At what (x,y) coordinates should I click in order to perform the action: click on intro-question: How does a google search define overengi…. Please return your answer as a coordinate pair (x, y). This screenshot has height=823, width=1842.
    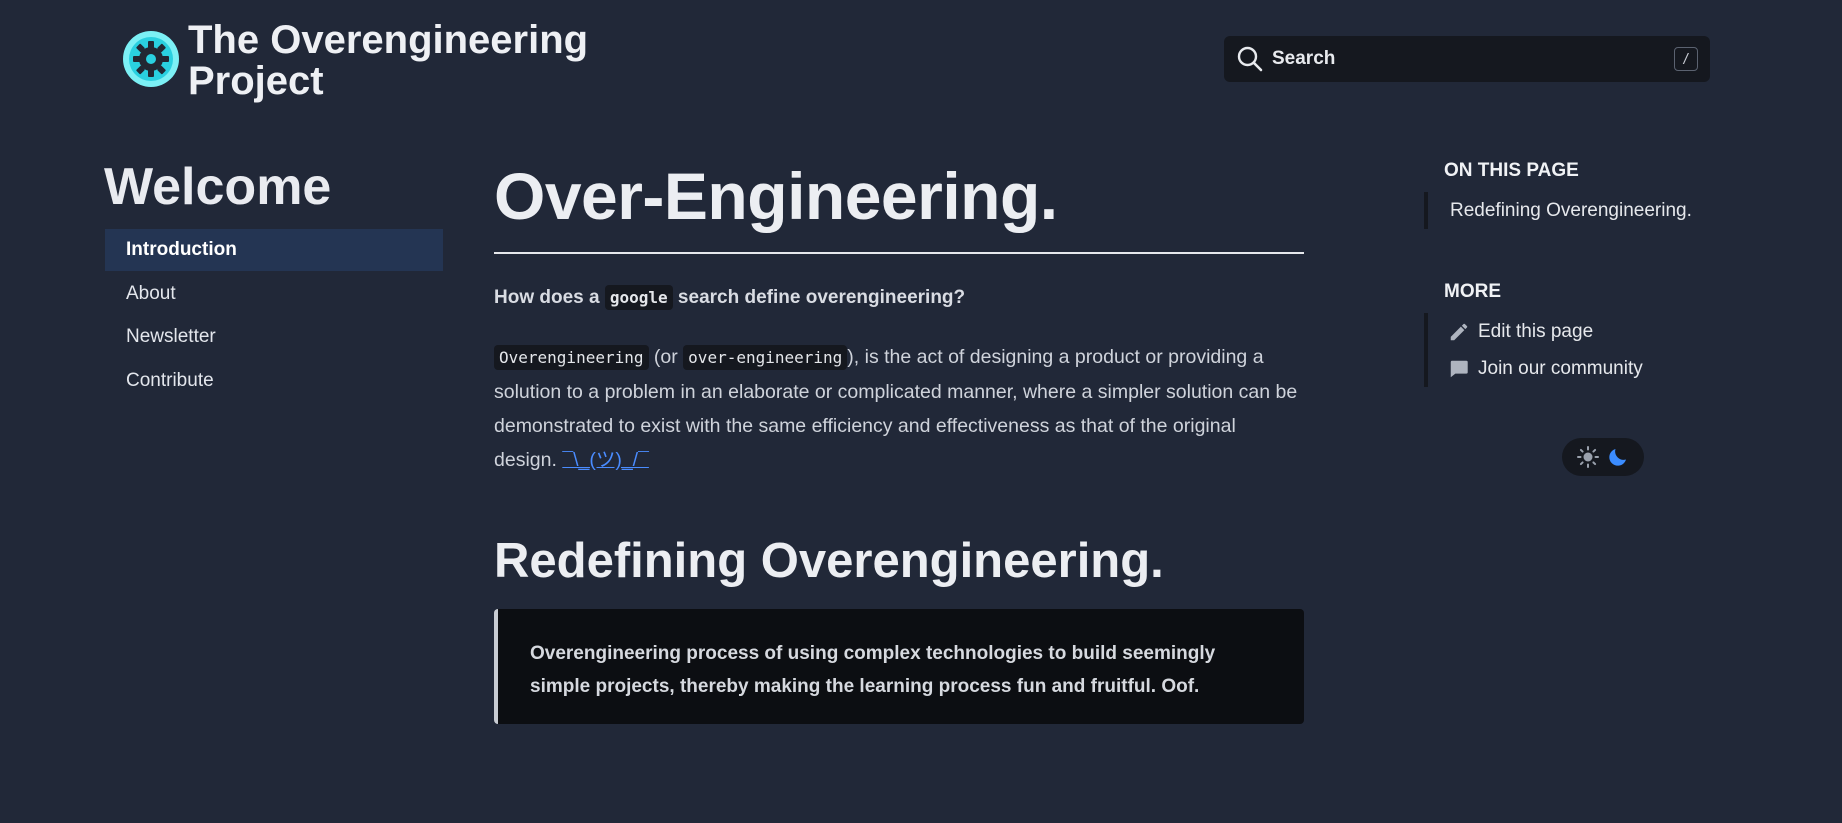
    Looking at the image, I should click on (899, 298).